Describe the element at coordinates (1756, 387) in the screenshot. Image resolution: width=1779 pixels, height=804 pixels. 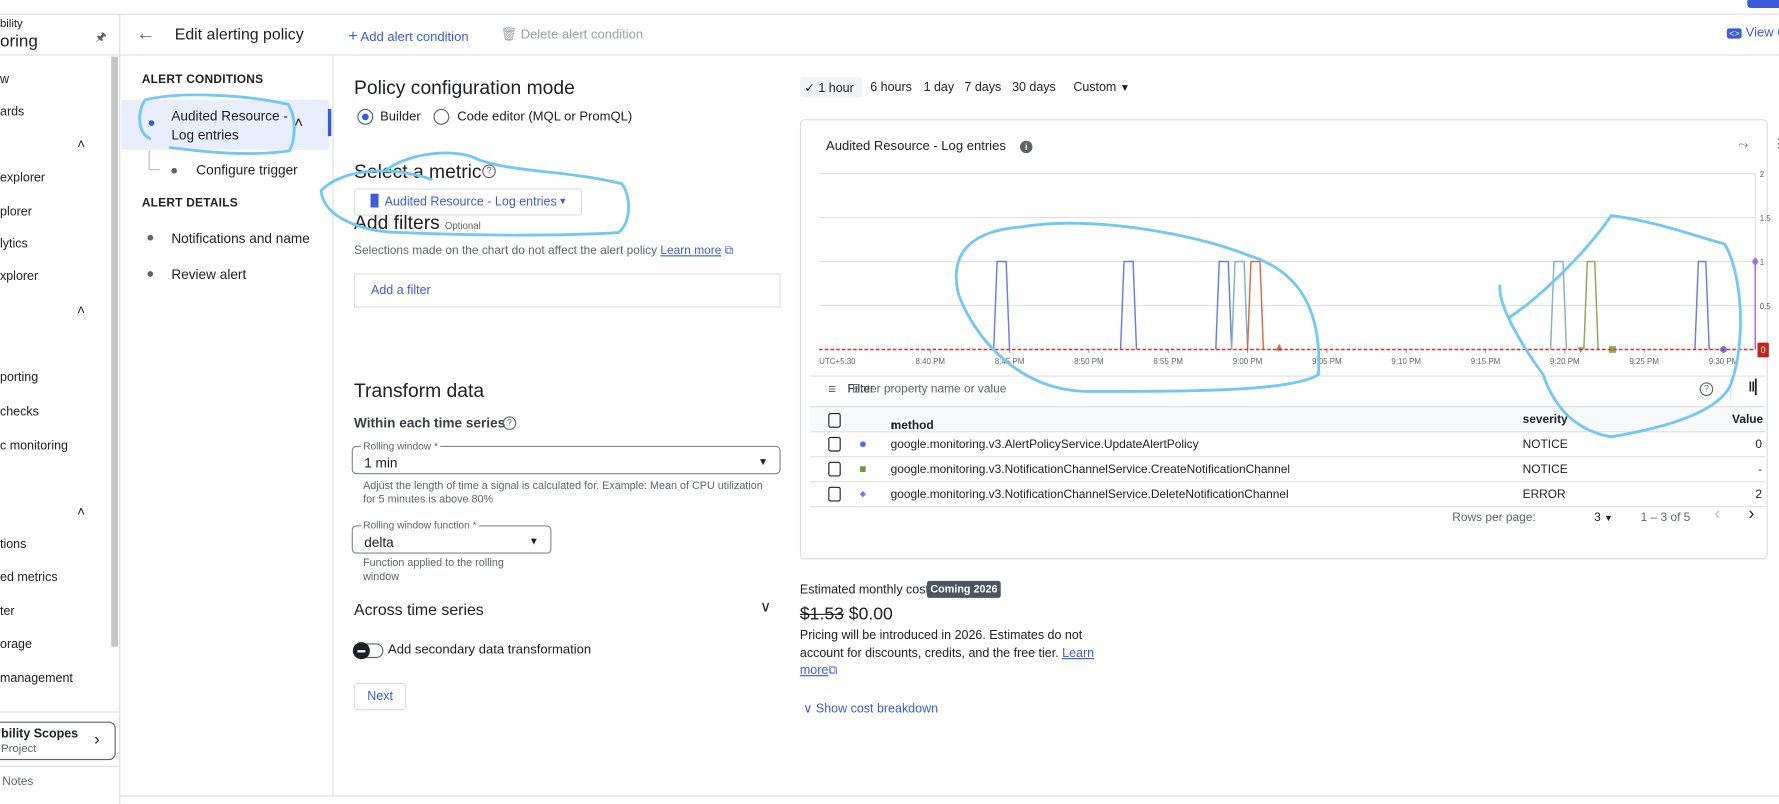
I see `column-picker-icon: ‖▏` at that location.